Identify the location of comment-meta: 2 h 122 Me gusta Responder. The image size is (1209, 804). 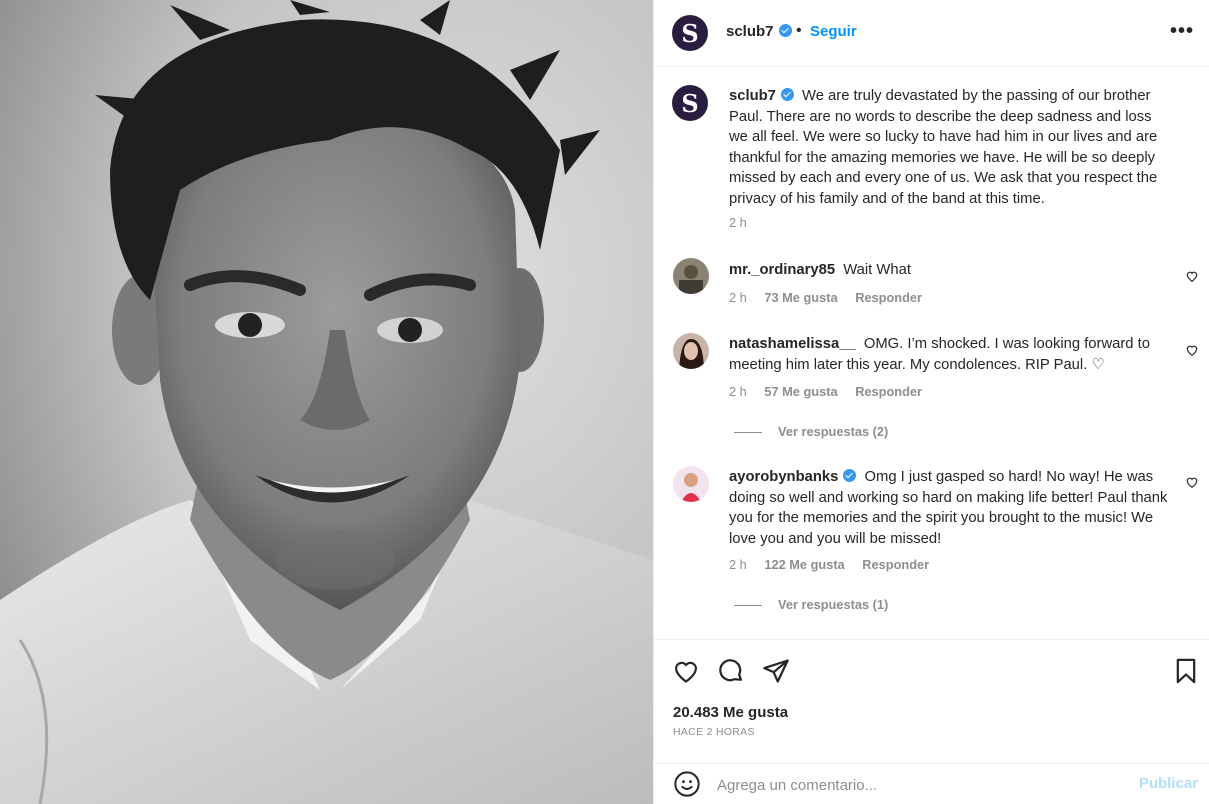
(829, 564).